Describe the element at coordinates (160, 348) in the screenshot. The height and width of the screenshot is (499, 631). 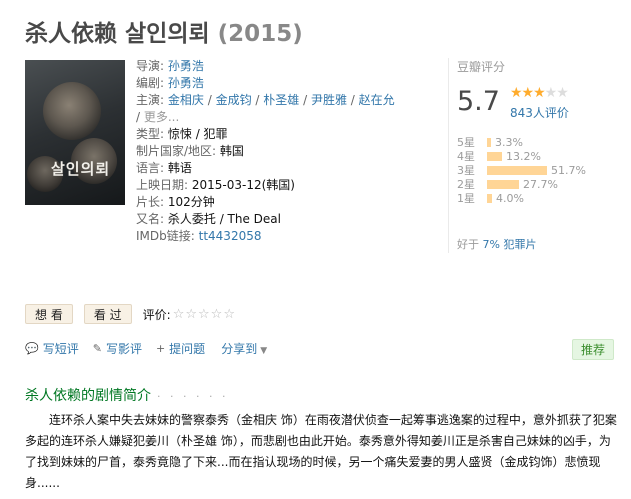
I see `plus-icon: +` at that location.